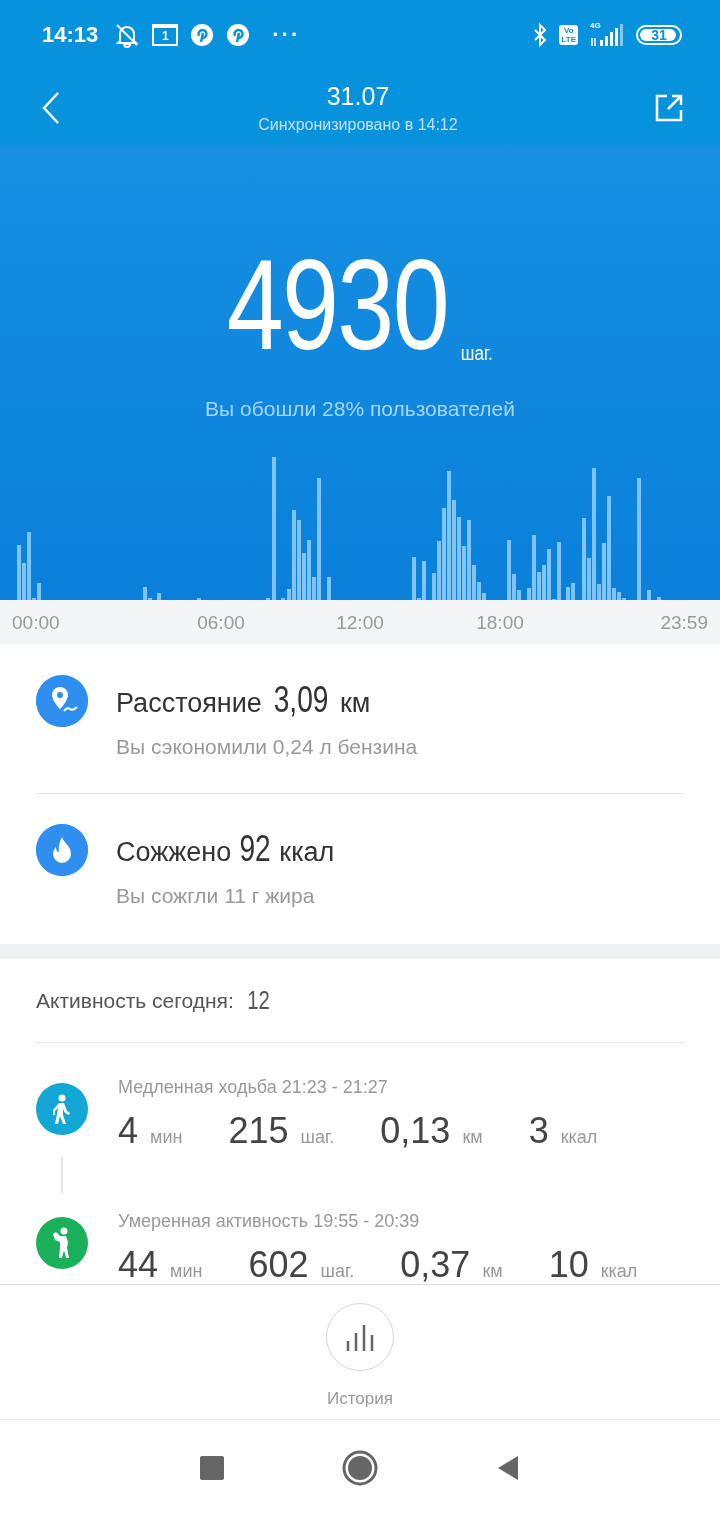 The image size is (720, 1520). What do you see at coordinates (189, 703) in the screenshot?
I see `summary-label: Расстояние` at bounding box center [189, 703].